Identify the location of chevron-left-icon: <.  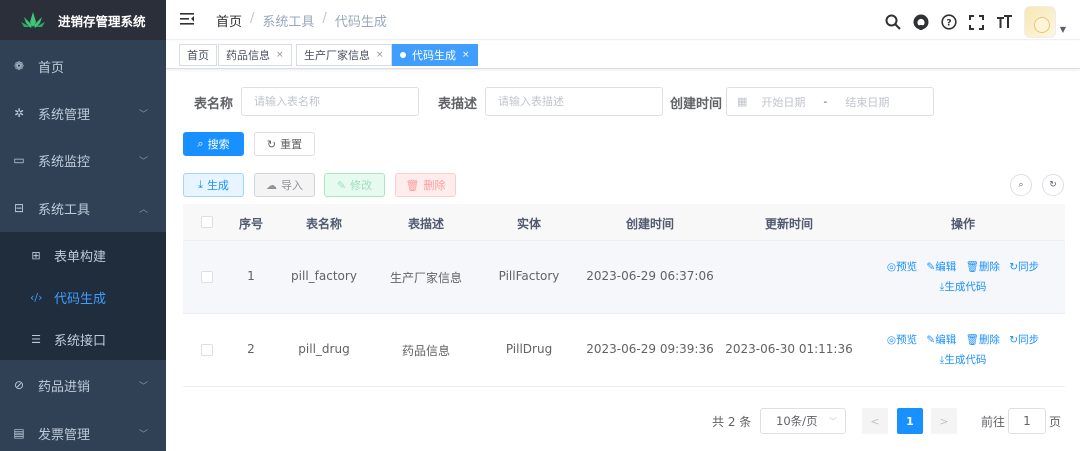
(875, 421).